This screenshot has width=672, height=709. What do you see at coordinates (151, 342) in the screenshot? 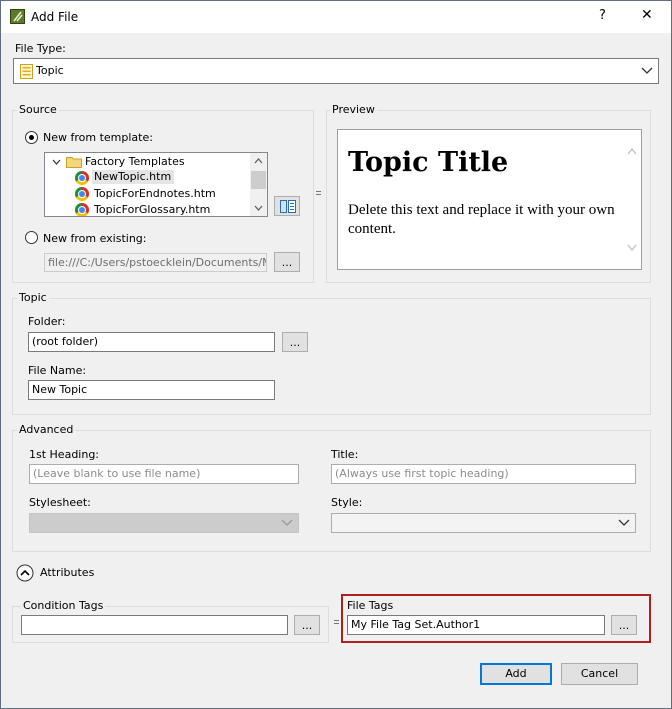
I see `folder-field: (root folder)` at bounding box center [151, 342].